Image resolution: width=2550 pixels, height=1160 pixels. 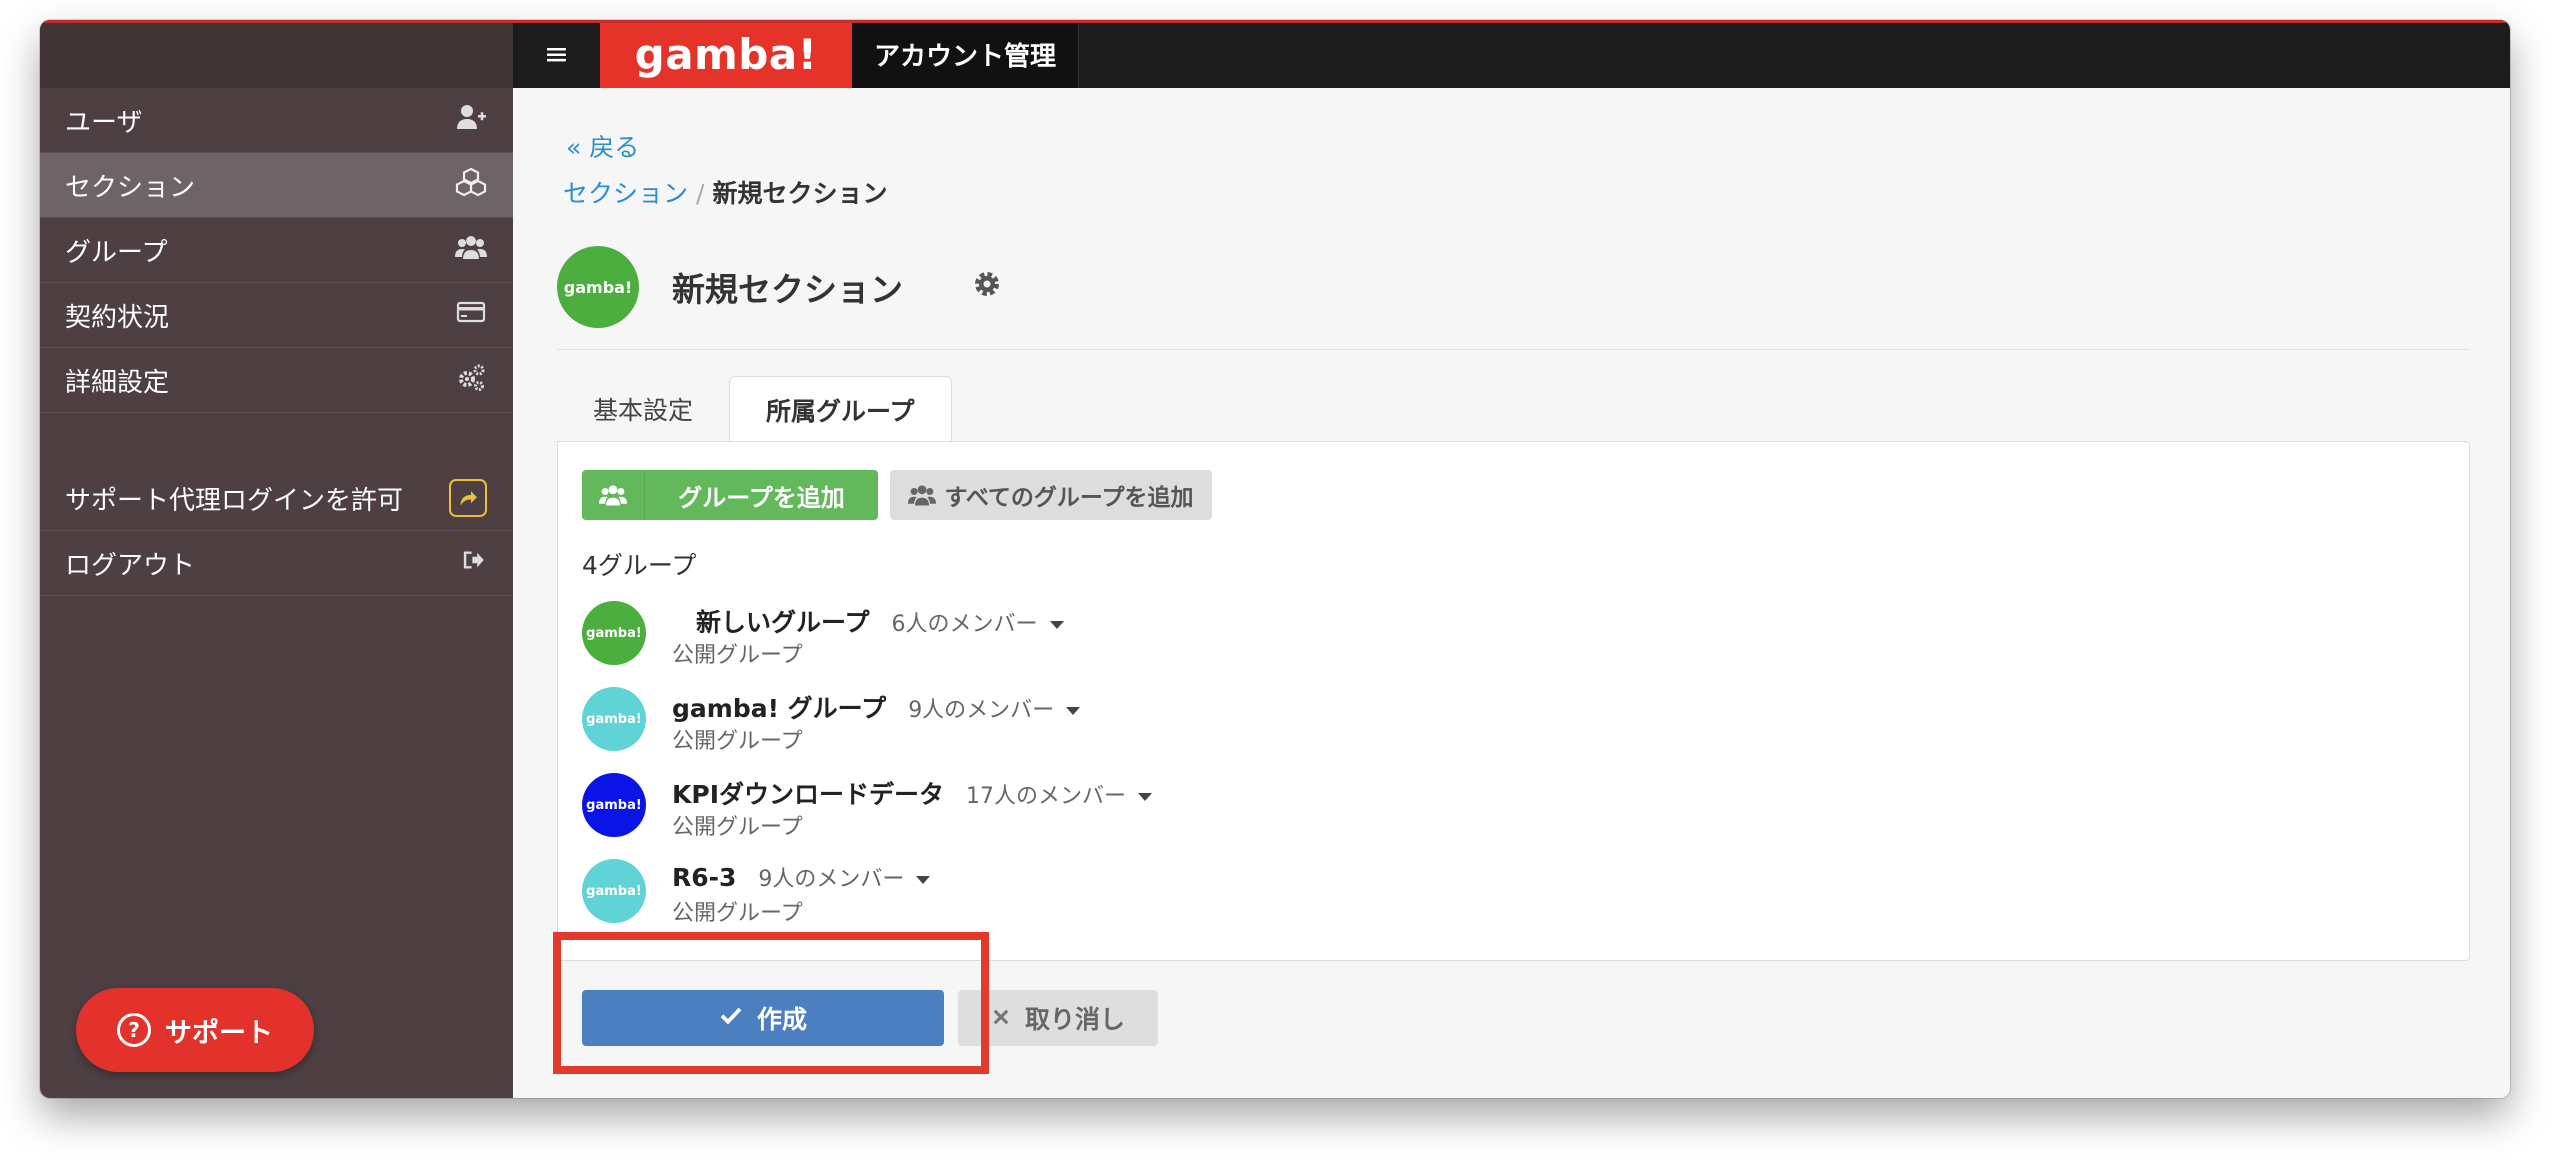 What do you see at coordinates (130, 187) in the screenshot?
I see `sidebar-item-label: セクション` at bounding box center [130, 187].